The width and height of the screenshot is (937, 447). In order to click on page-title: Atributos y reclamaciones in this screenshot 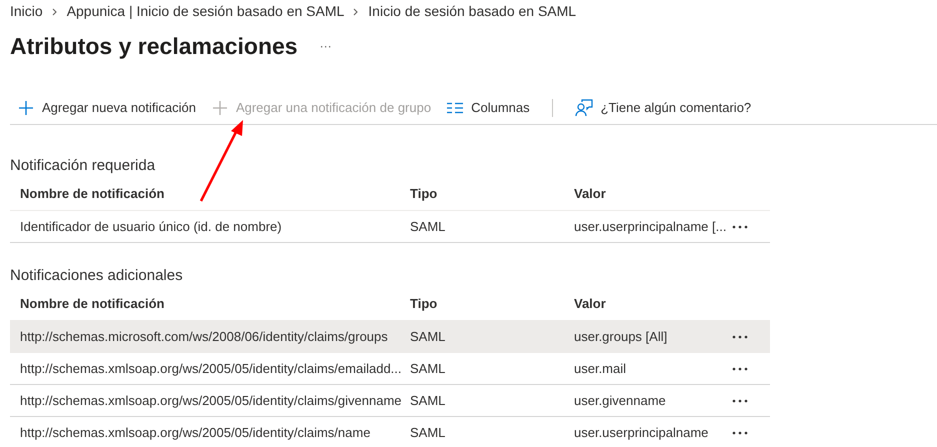, I will do `click(154, 46)`.